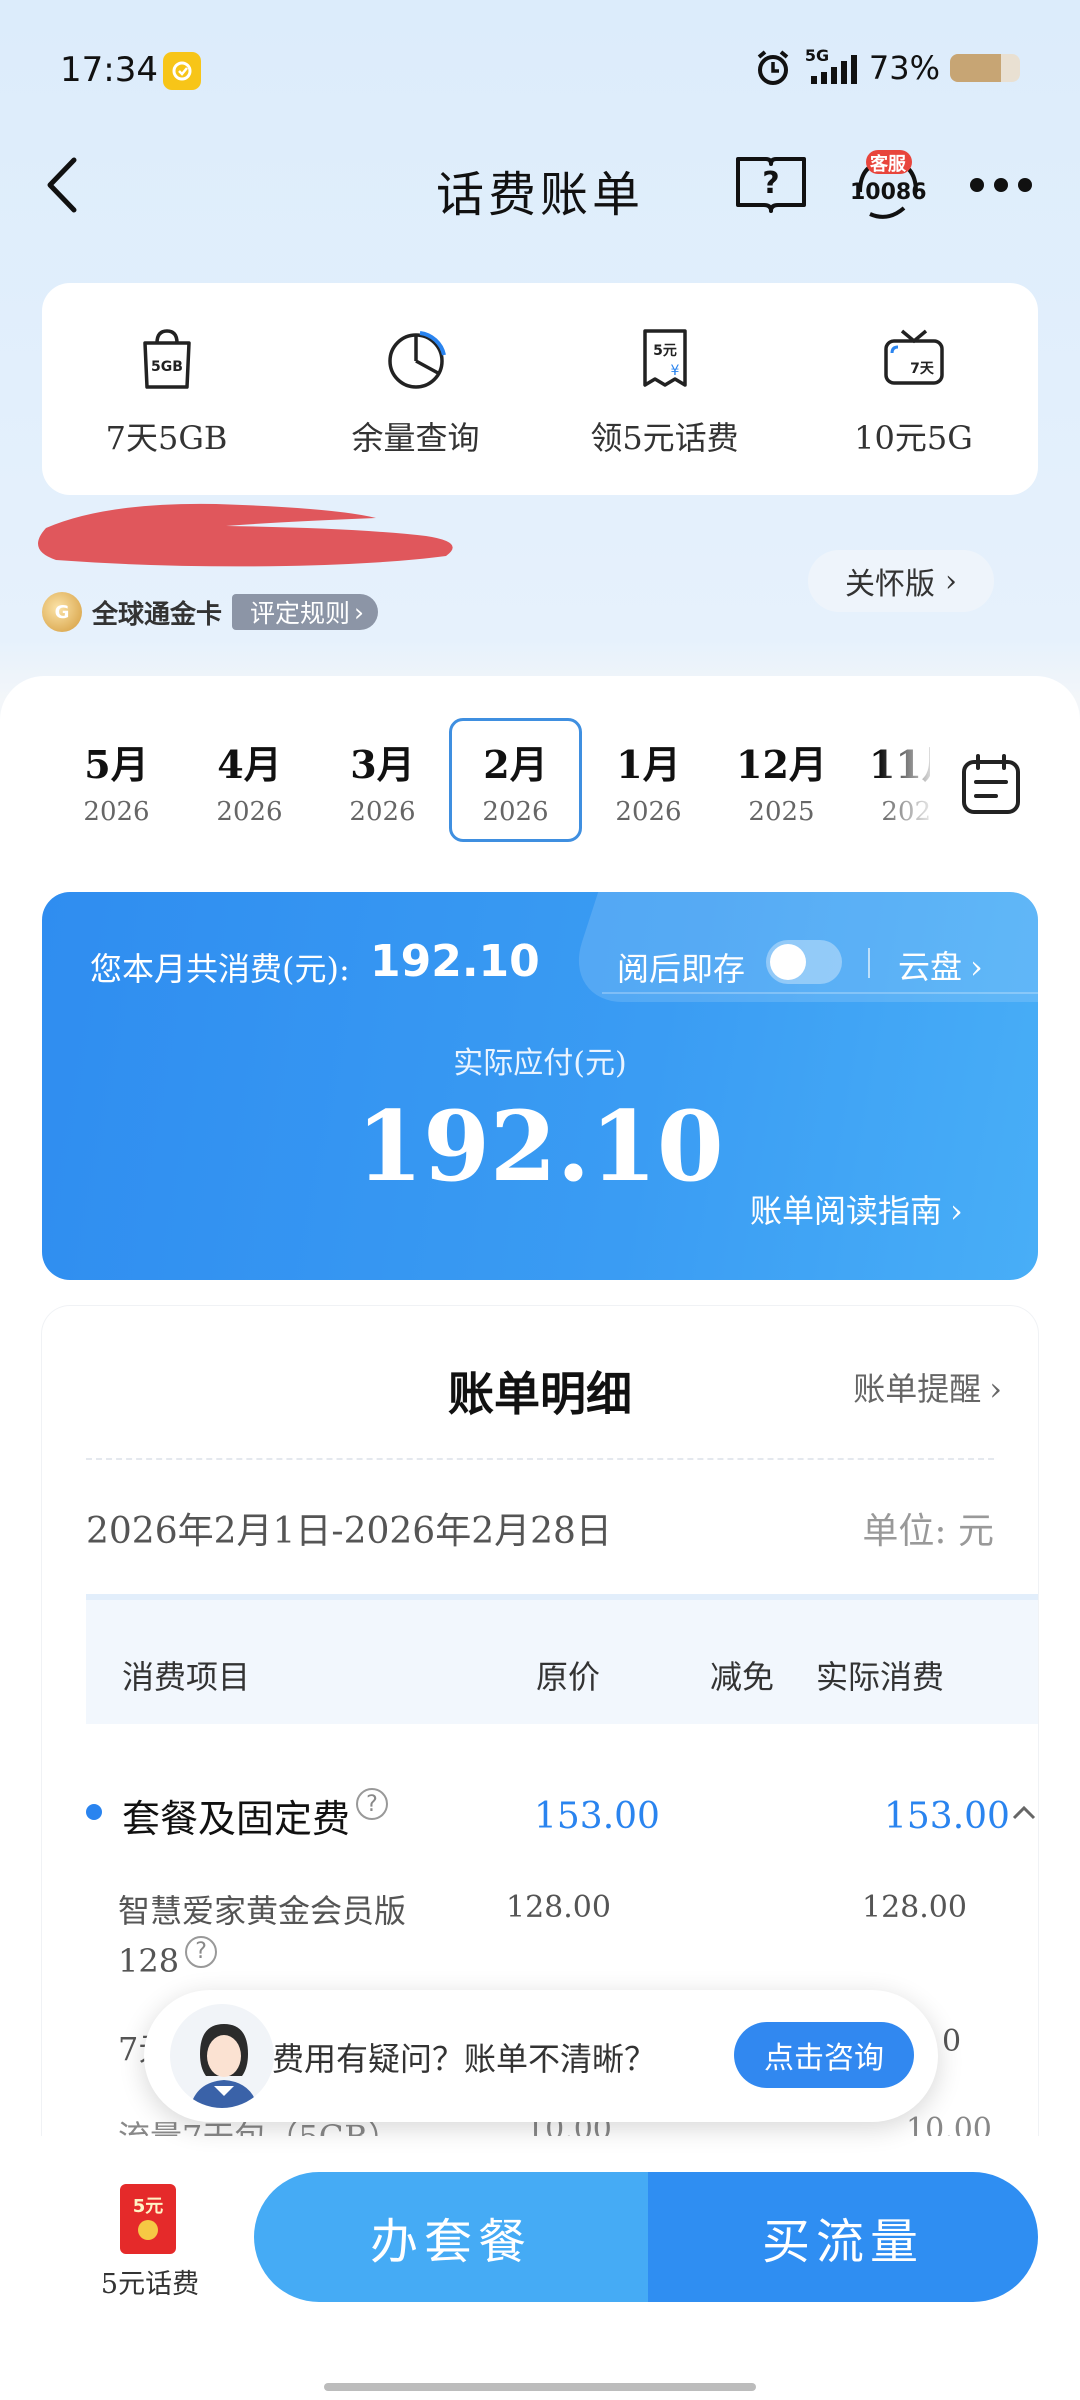 The image size is (1080, 2400). I want to click on coin-icon, so click(148, 2230).